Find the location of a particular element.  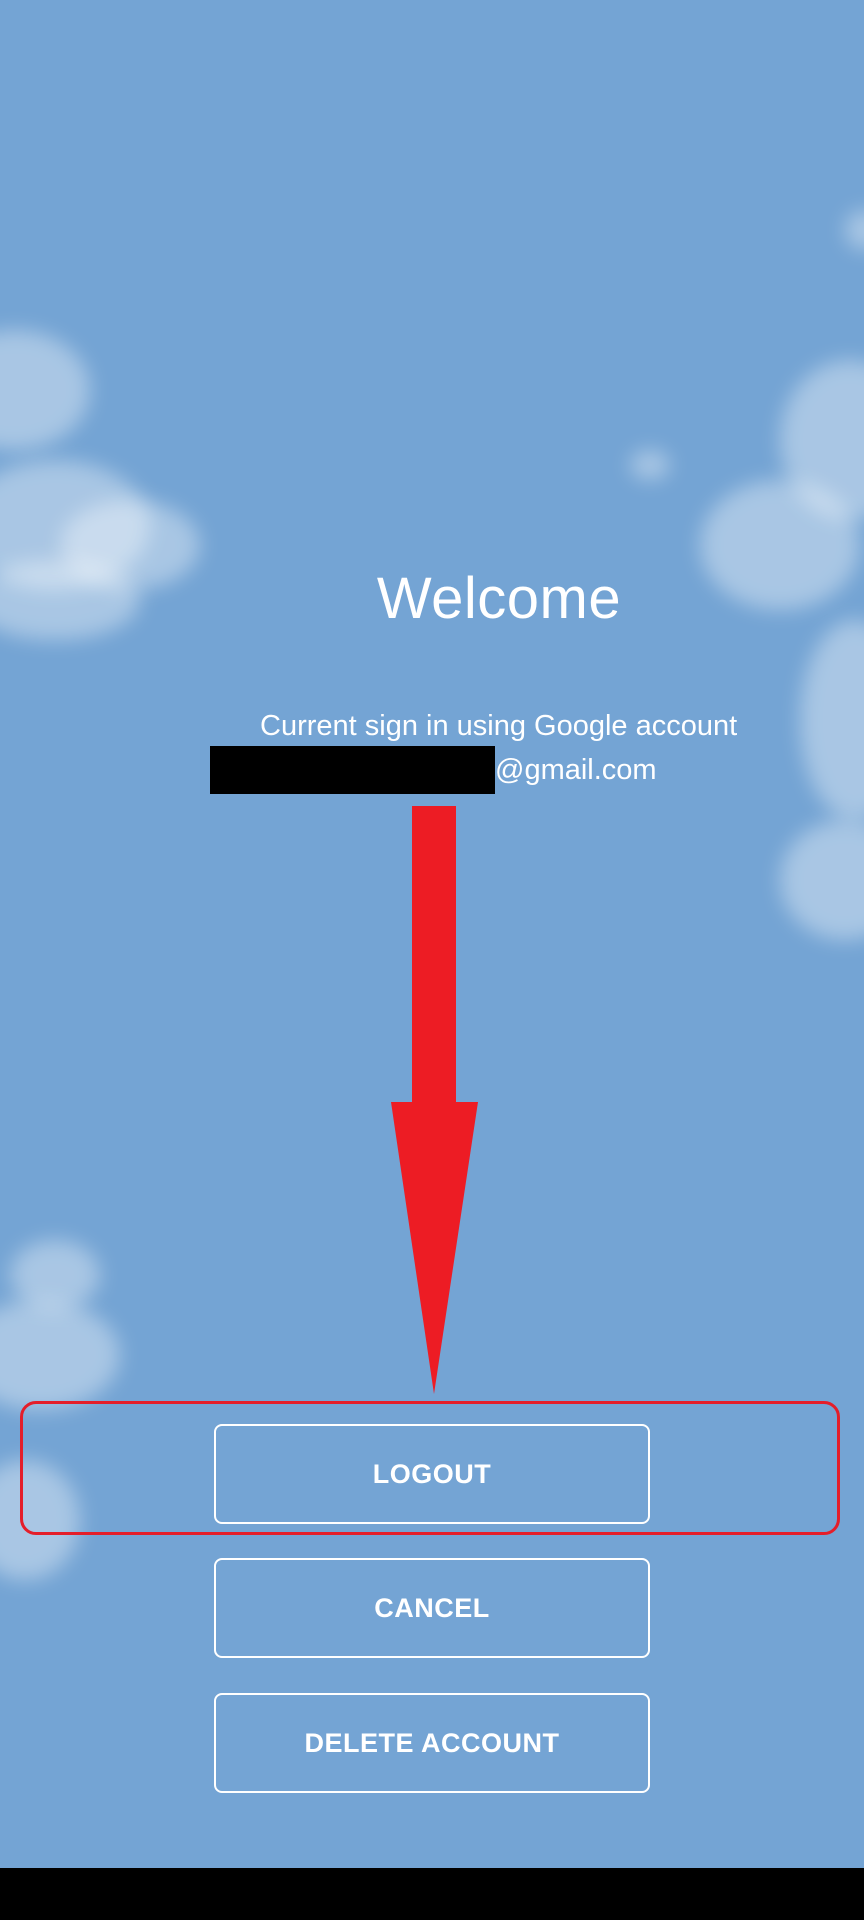

delete-account-button: DELETE ACCOUNT is located at coordinates (432, 1743).